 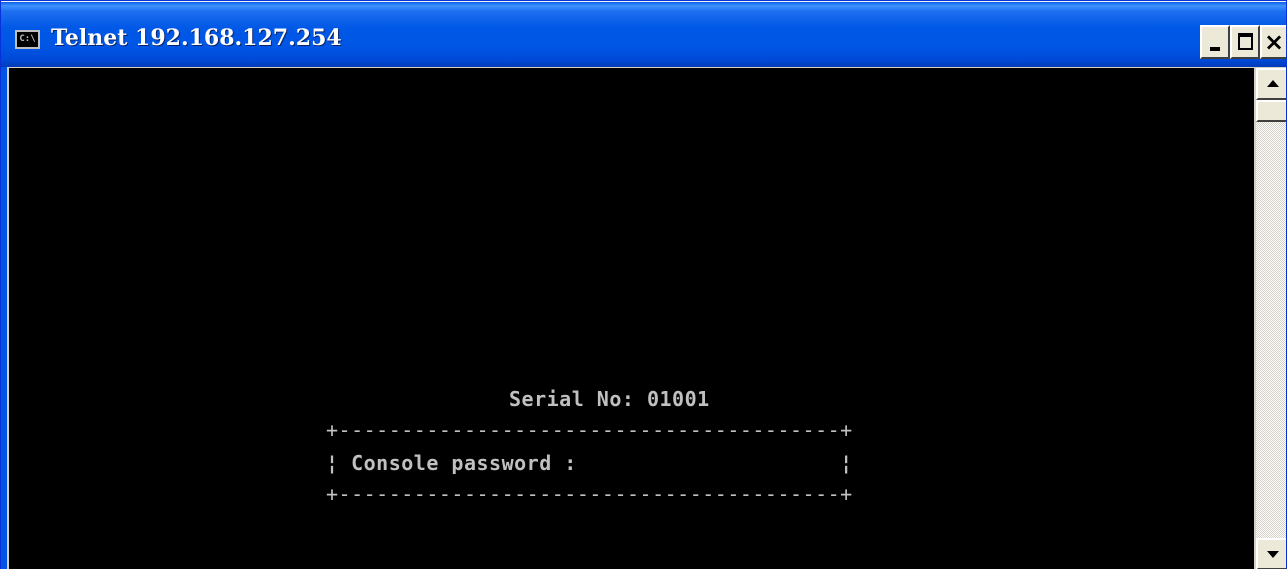 I want to click on scroll-thumb, so click(x=1271, y=111).